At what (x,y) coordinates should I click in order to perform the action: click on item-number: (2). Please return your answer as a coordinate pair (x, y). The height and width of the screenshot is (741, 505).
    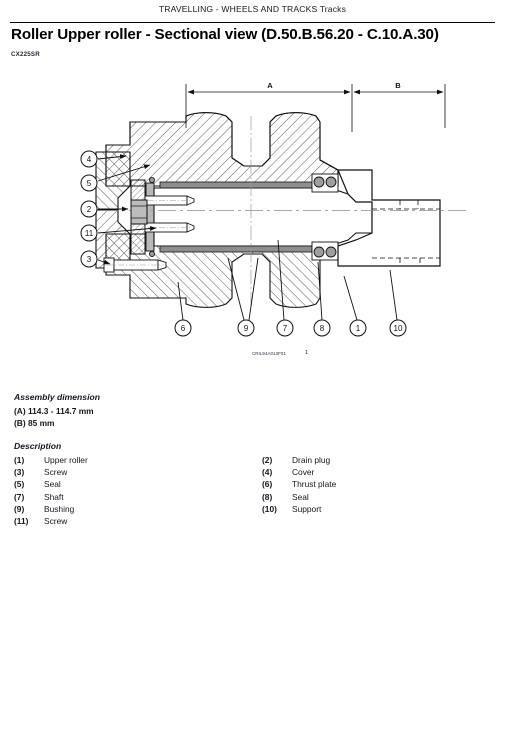
    Looking at the image, I should click on (267, 460).